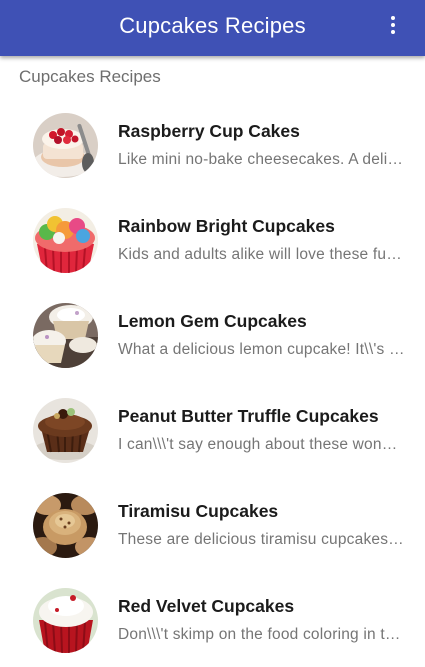  What do you see at coordinates (212, 321) in the screenshot?
I see `recipe-title: Lemon Gem Cupcakes` at bounding box center [212, 321].